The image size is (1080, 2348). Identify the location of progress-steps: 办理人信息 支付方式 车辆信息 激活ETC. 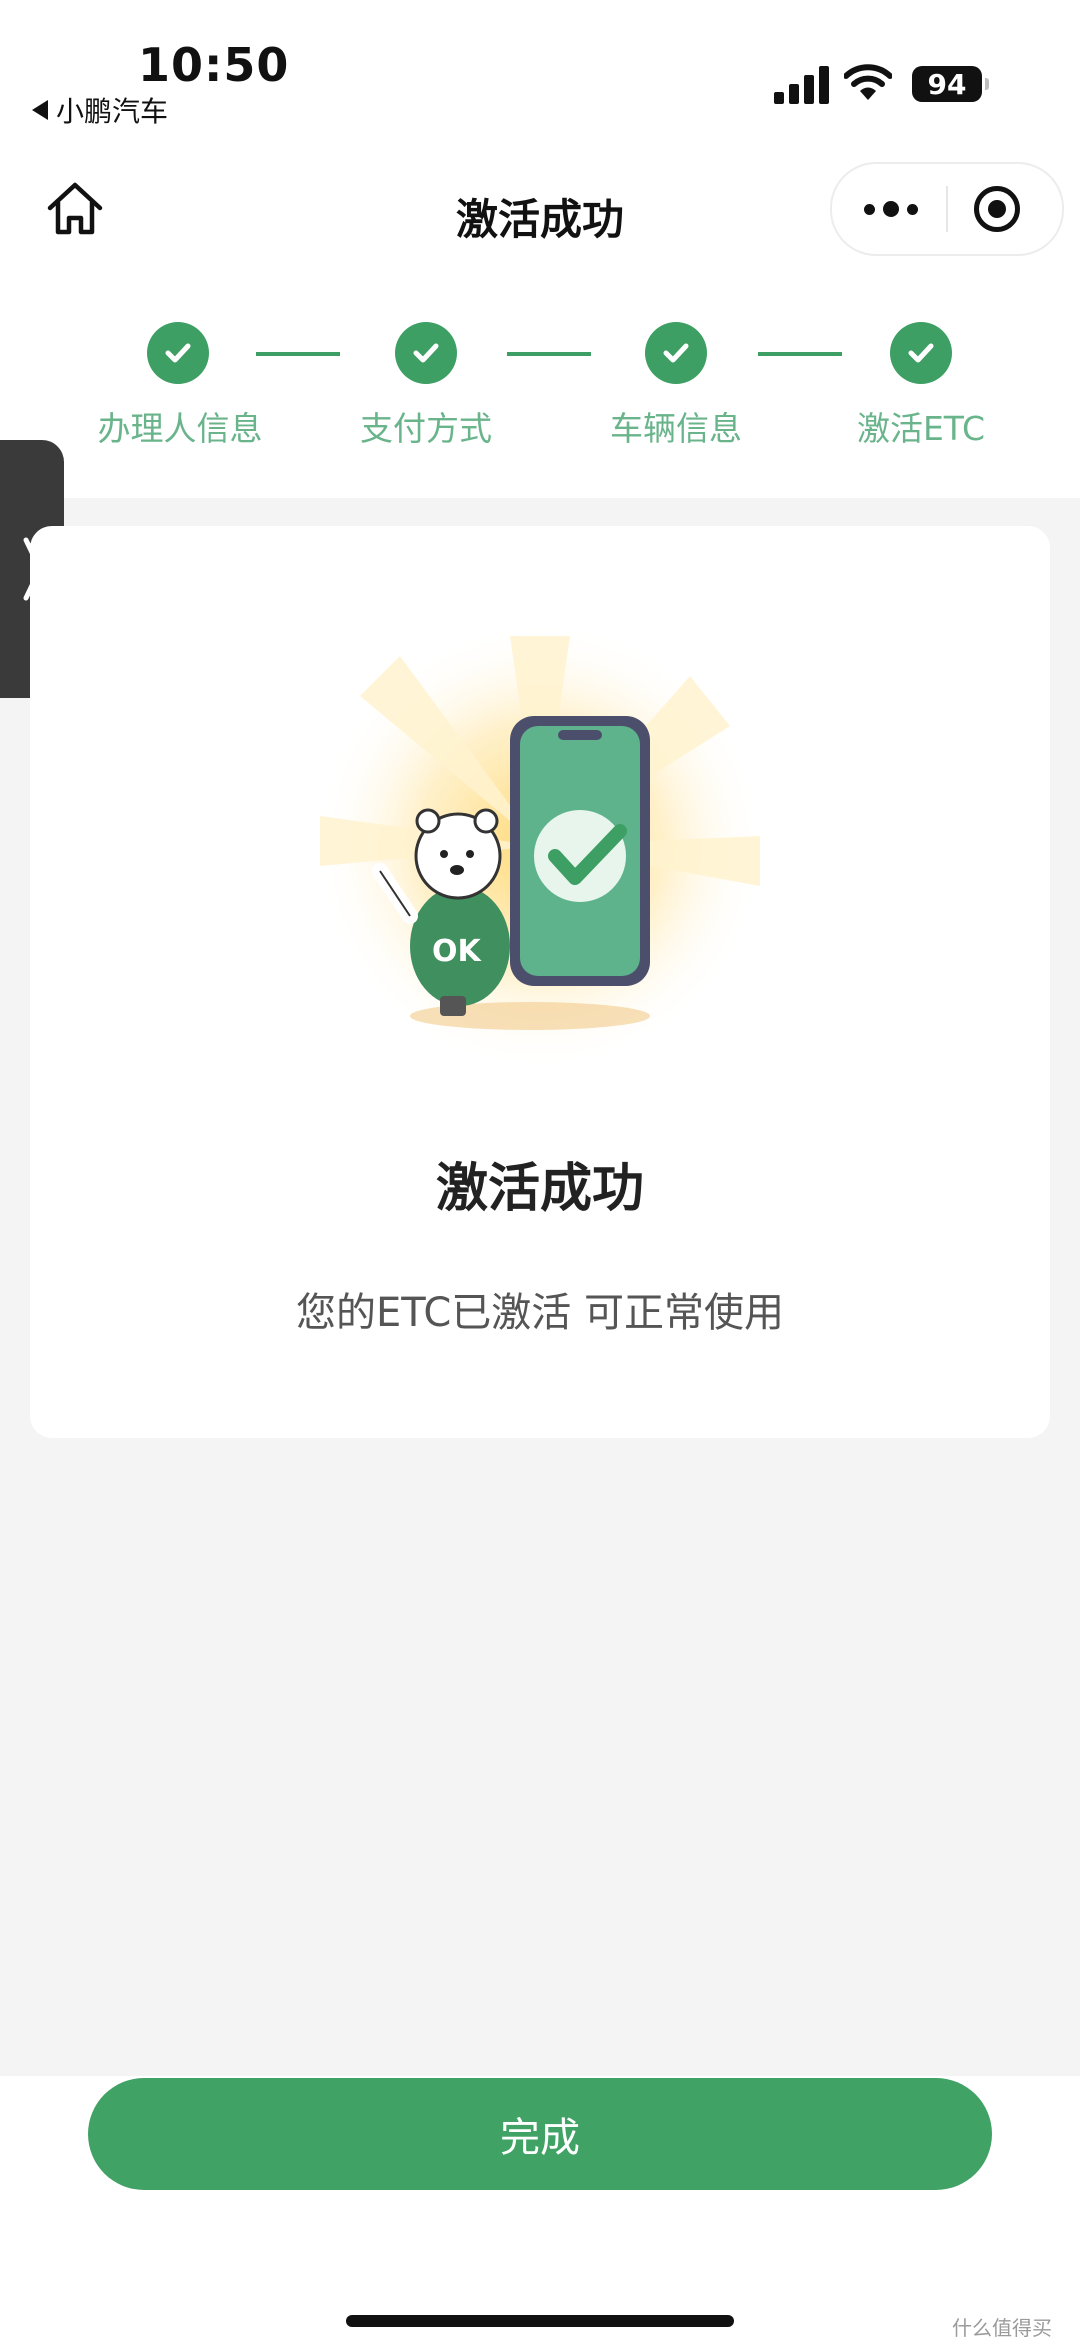
(540, 394).